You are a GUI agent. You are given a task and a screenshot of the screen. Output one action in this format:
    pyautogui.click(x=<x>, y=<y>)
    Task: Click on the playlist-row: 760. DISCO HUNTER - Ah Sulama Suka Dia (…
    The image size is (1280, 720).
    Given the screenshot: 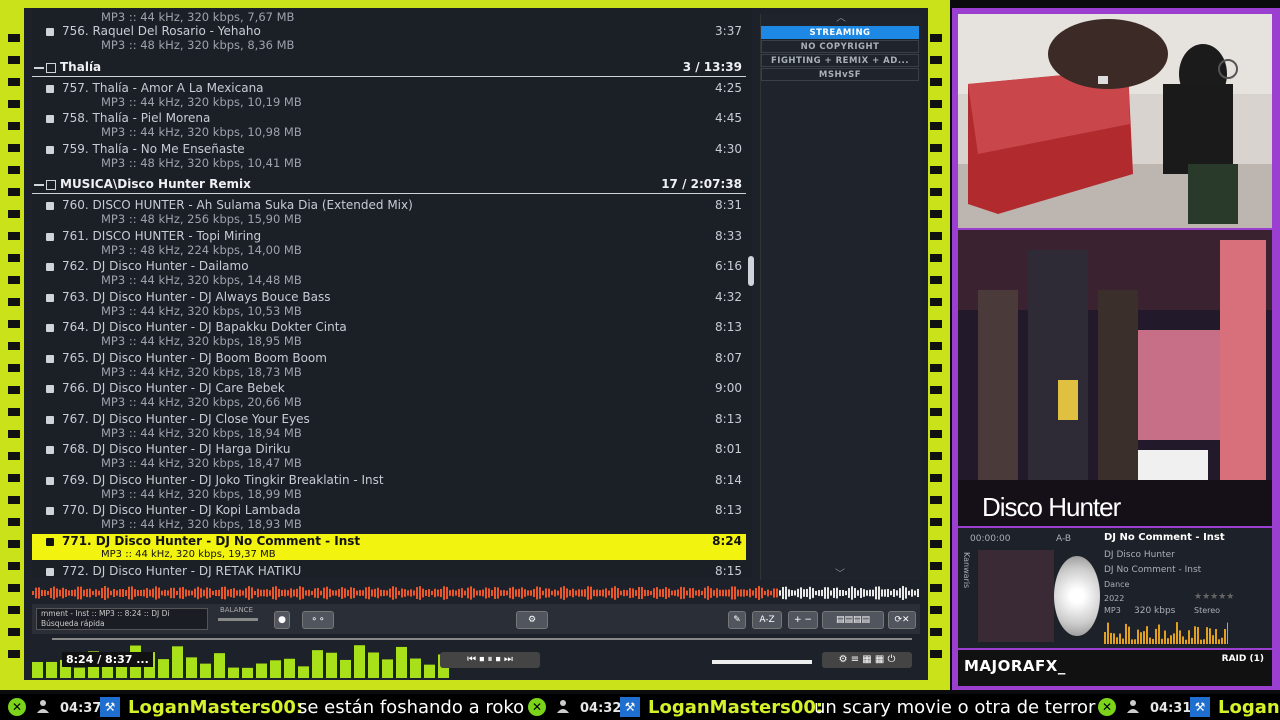 What is the action you would take?
    pyautogui.click(x=389, y=212)
    